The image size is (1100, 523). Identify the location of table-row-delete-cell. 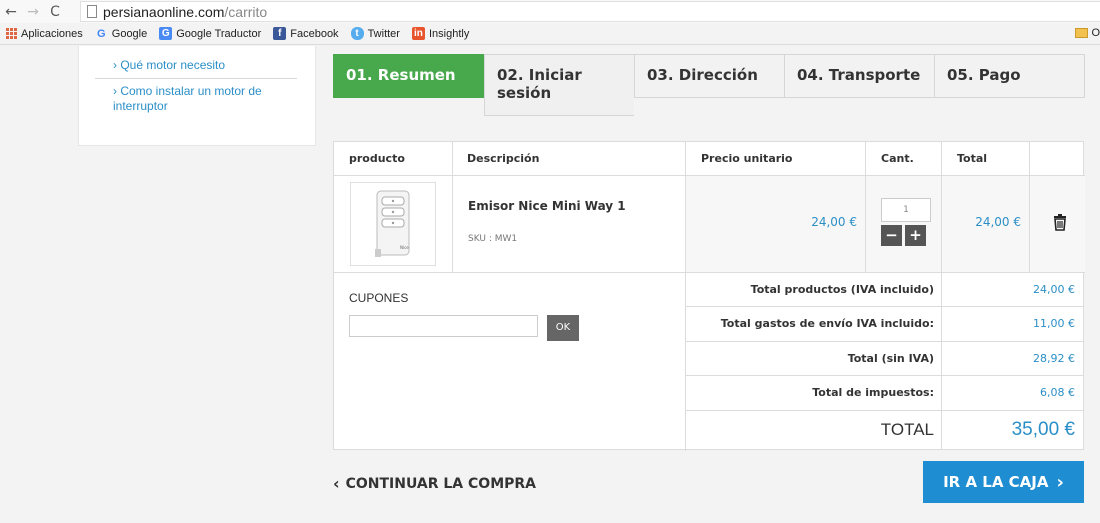
(1057, 224).